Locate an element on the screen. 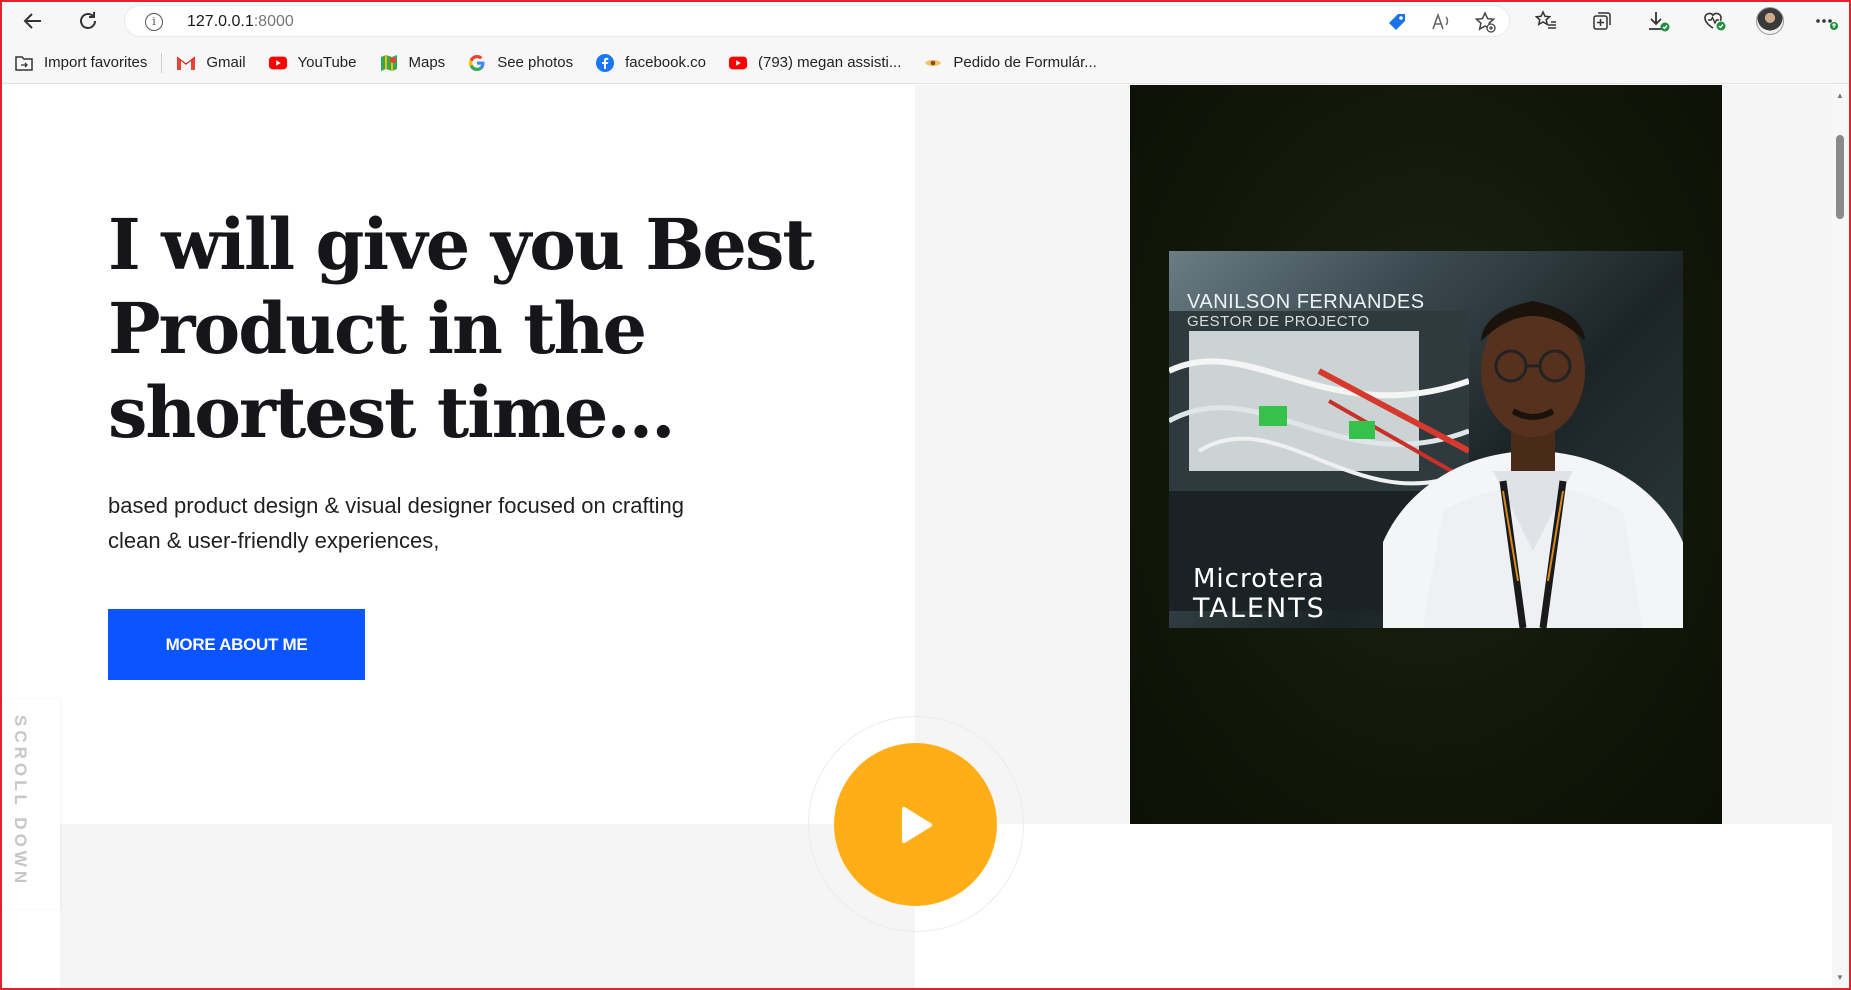 This screenshot has width=1851, height=990. back-arrow-icon is located at coordinates (32, 21).